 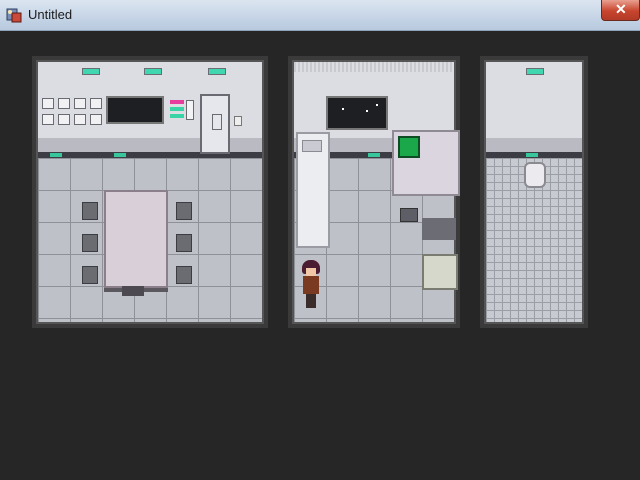 I want to click on wall-trim, so click(x=534, y=145).